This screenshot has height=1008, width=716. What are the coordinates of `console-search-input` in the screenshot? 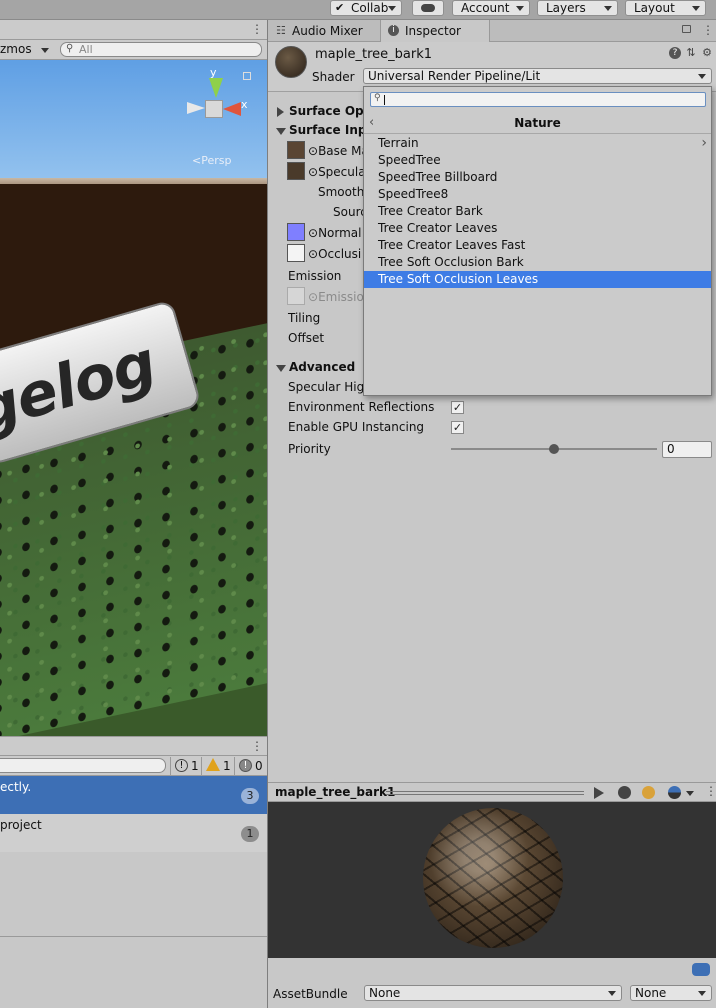 It's located at (83, 765).